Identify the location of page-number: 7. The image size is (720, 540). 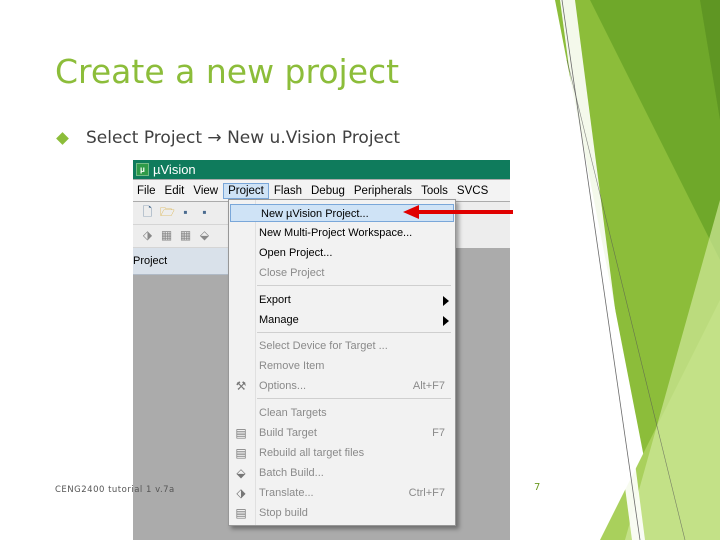
(537, 487).